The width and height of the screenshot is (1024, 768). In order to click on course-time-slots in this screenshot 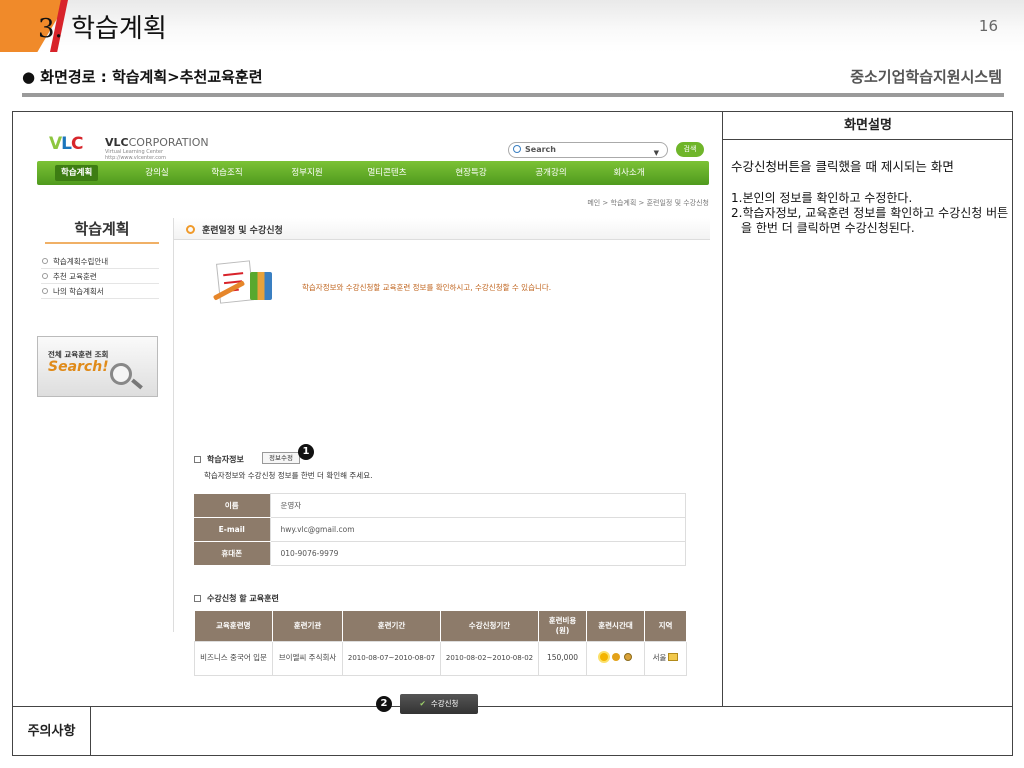, I will do `click(615, 658)`.